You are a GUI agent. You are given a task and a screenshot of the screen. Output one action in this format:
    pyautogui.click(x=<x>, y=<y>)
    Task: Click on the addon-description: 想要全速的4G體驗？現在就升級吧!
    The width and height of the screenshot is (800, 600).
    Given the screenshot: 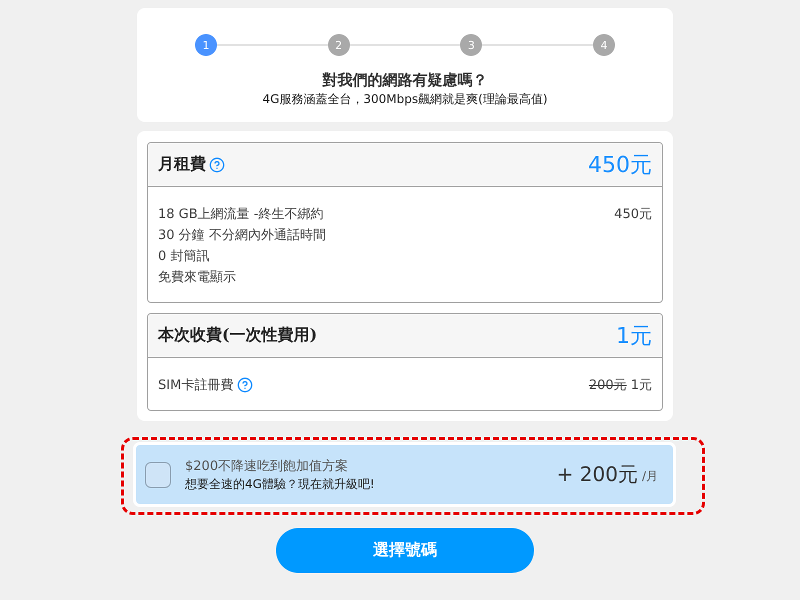 What is the action you would take?
    pyautogui.click(x=280, y=484)
    